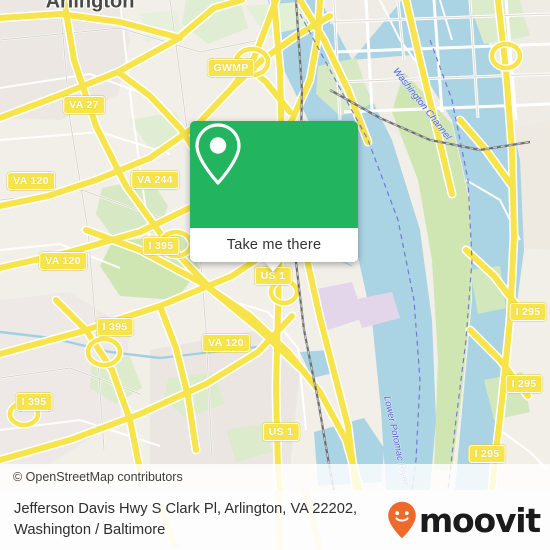  I want to click on moovit-pin-smiley-icon, so click(402, 520).